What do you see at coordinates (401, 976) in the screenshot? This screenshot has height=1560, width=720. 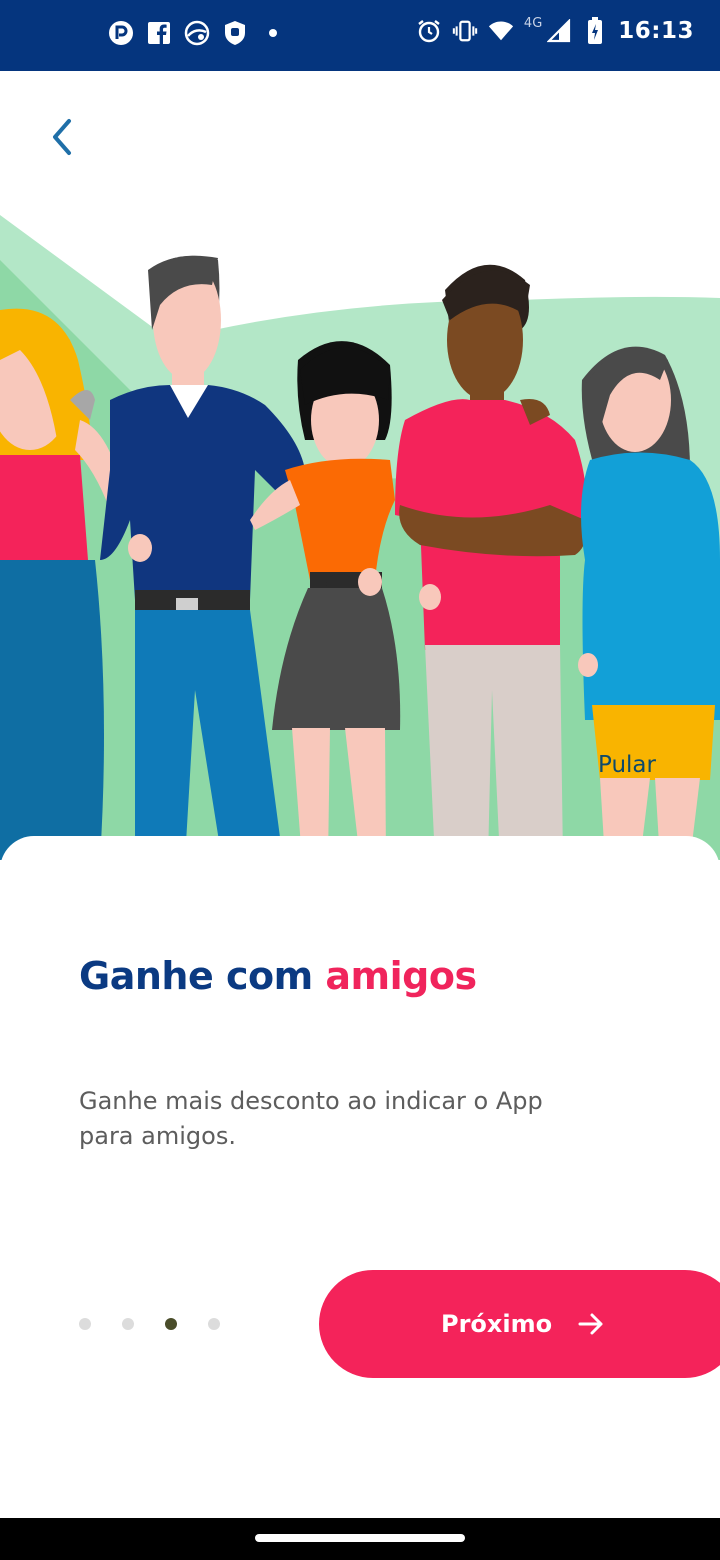 I see `page-title-highlight: amigos` at bounding box center [401, 976].